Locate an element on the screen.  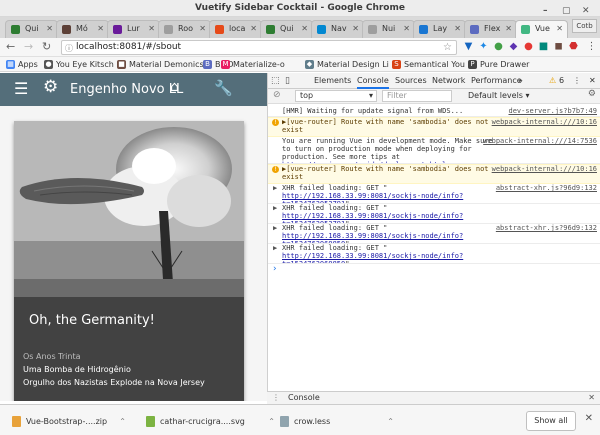
browser-tab: Lur ✕ is located at coordinates (133, 29).